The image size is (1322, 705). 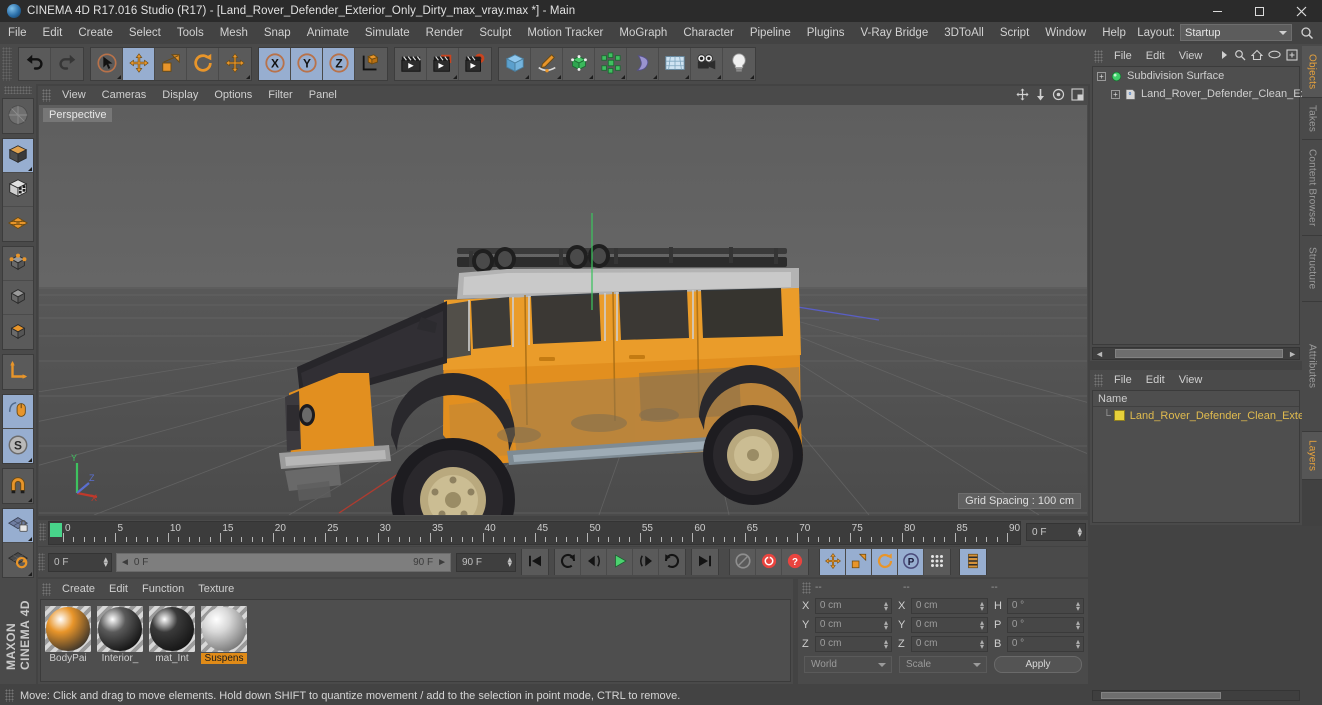 What do you see at coordinates (1098, 380) in the screenshot?
I see `layer-manager-grip` at bounding box center [1098, 380].